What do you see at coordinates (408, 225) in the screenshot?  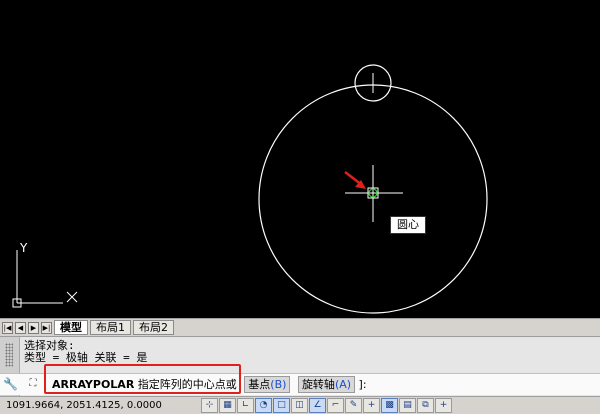 I see `snap-tooltip: 圆心` at bounding box center [408, 225].